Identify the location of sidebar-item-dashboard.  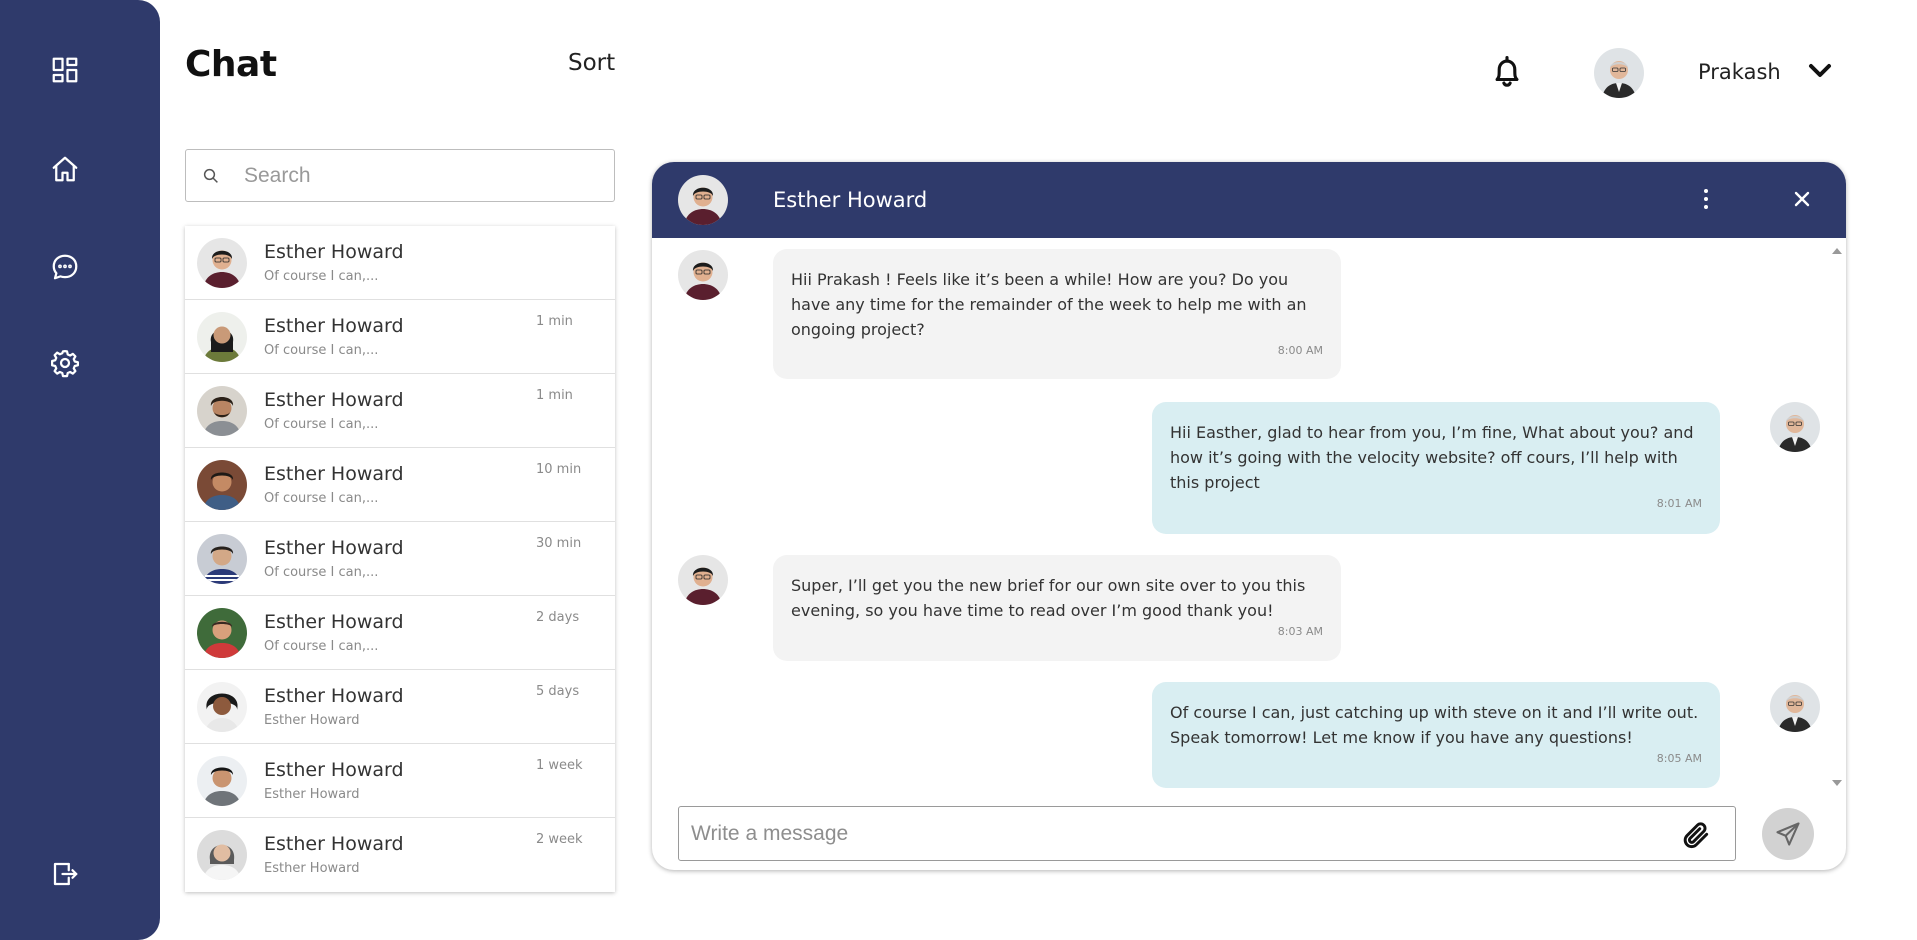
(65, 70).